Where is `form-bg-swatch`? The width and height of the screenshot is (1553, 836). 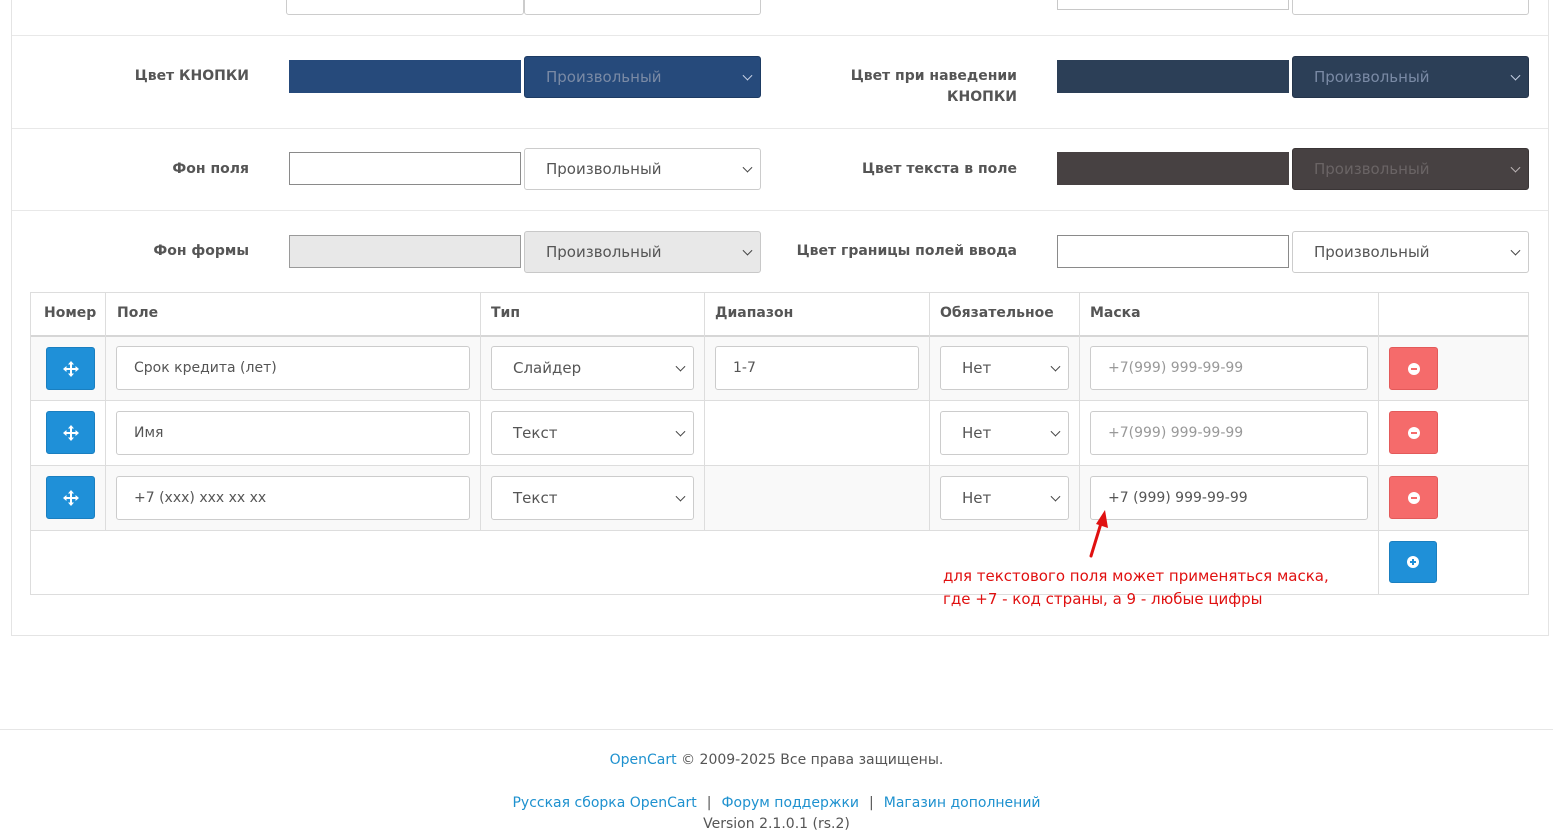 form-bg-swatch is located at coordinates (405, 251).